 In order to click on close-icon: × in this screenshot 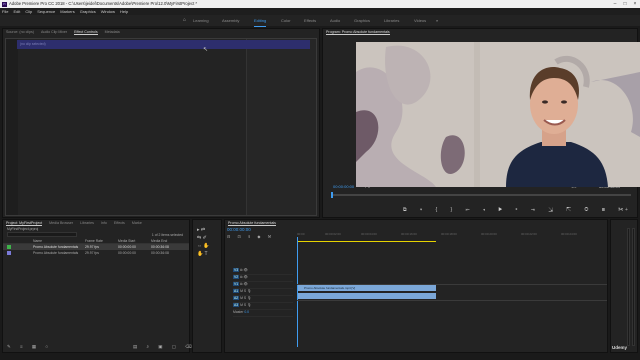, I will do `click(635, 4)`.